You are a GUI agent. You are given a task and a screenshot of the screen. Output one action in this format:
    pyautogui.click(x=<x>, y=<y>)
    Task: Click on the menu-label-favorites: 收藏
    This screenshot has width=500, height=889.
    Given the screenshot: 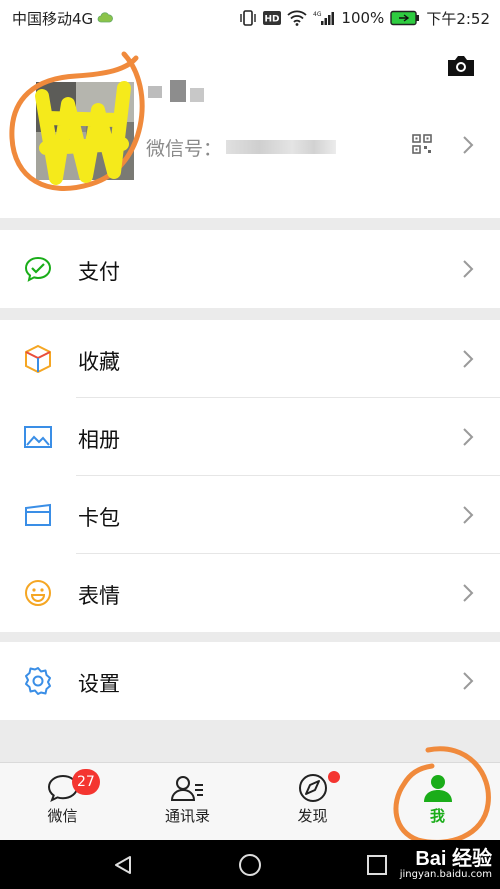 What is the action you would take?
    pyautogui.click(x=99, y=362)
    